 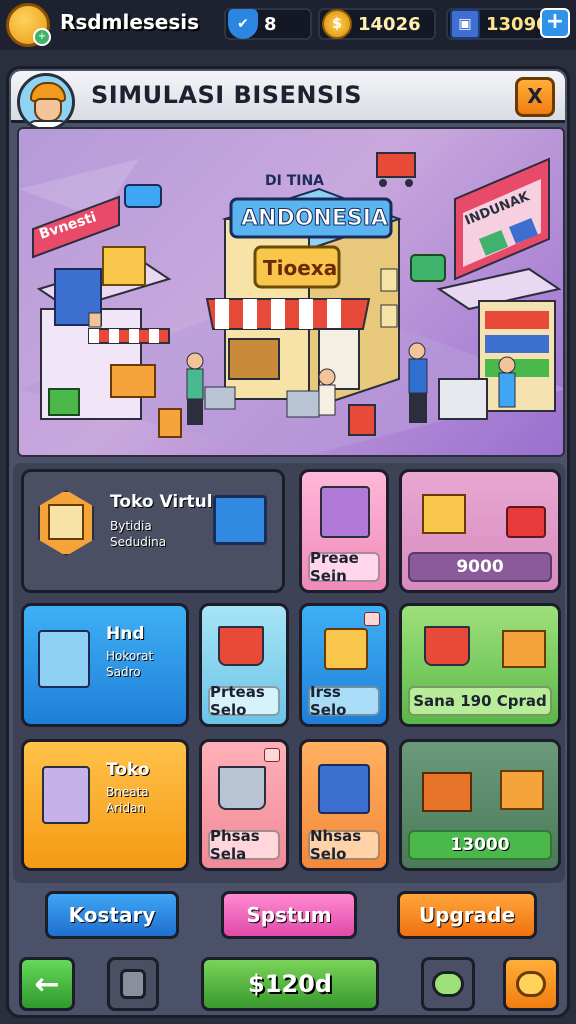 I want to click on card-stack-sale: Nhsas Selo, so click(x=344, y=805).